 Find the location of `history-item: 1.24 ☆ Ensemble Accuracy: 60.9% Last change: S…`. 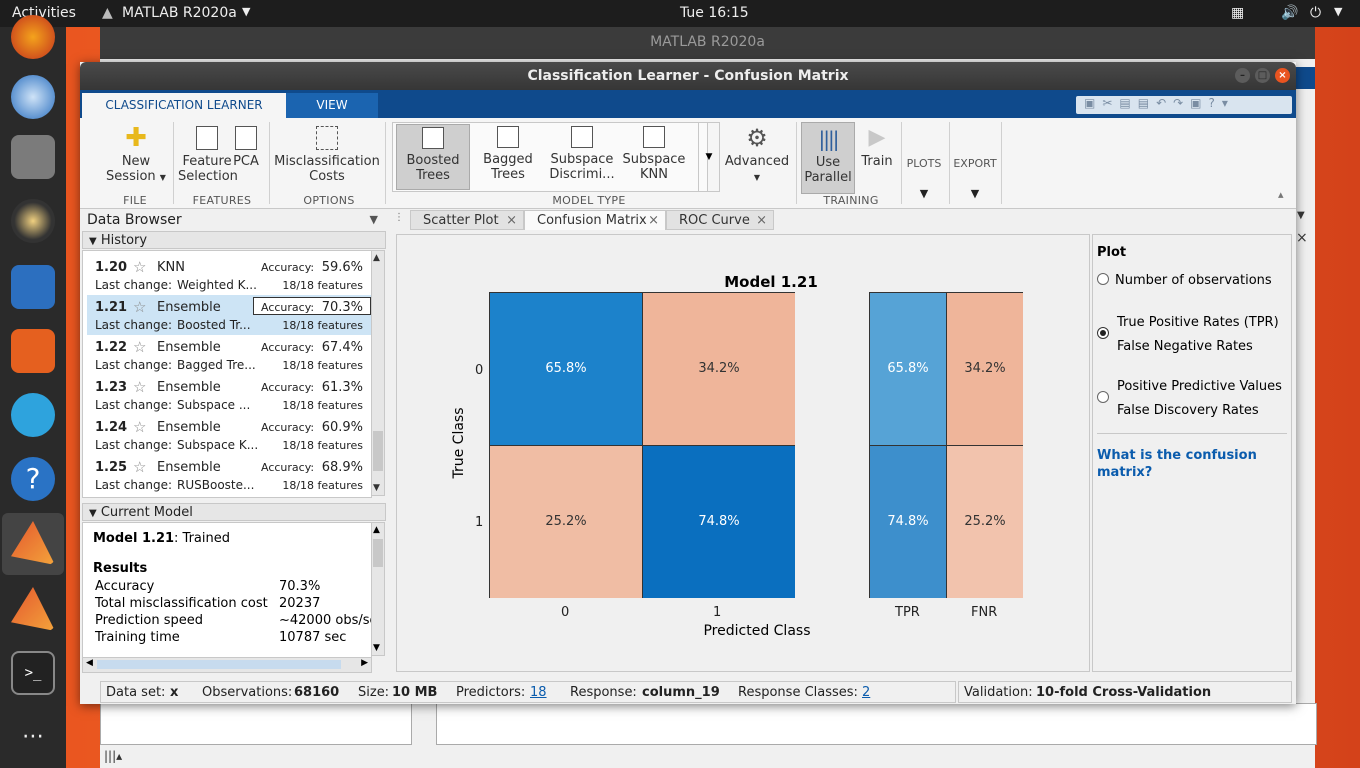

history-item: 1.24 ☆ Ensemble Accuracy: 60.9% Last change: S… is located at coordinates (229, 435).